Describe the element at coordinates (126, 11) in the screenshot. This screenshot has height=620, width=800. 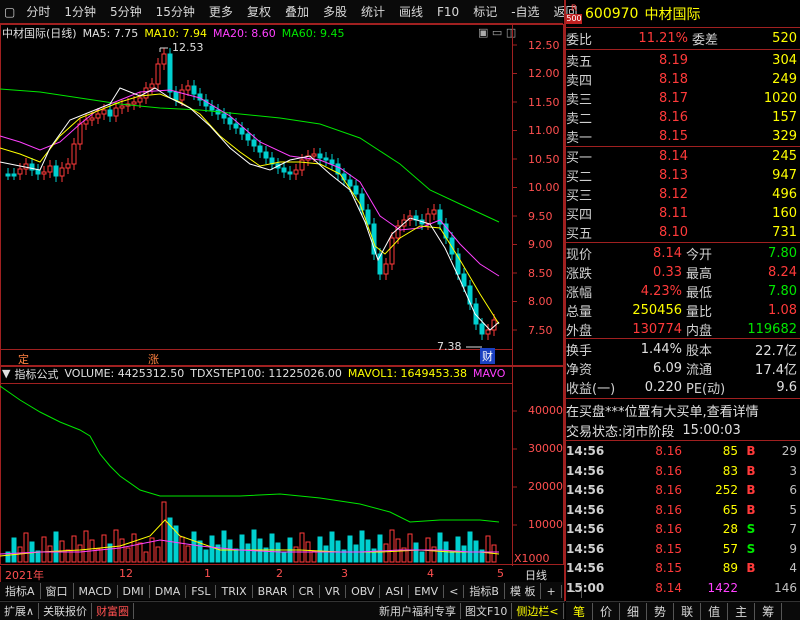
I see `tab-5min: 5分钟` at that location.